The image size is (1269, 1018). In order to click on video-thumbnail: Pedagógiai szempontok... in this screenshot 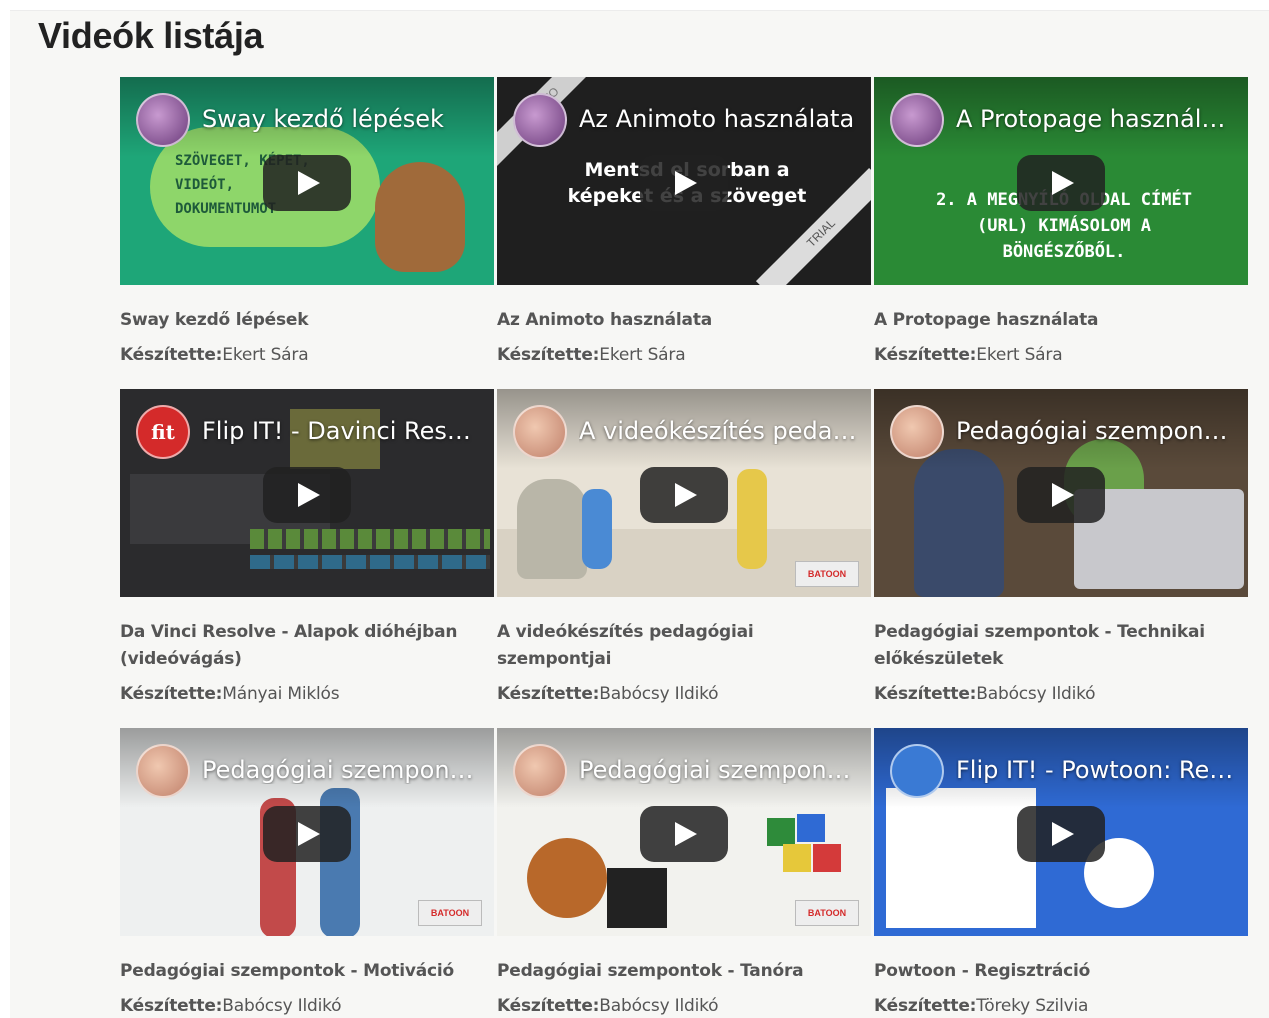, I will do `click(1061, 493)`.